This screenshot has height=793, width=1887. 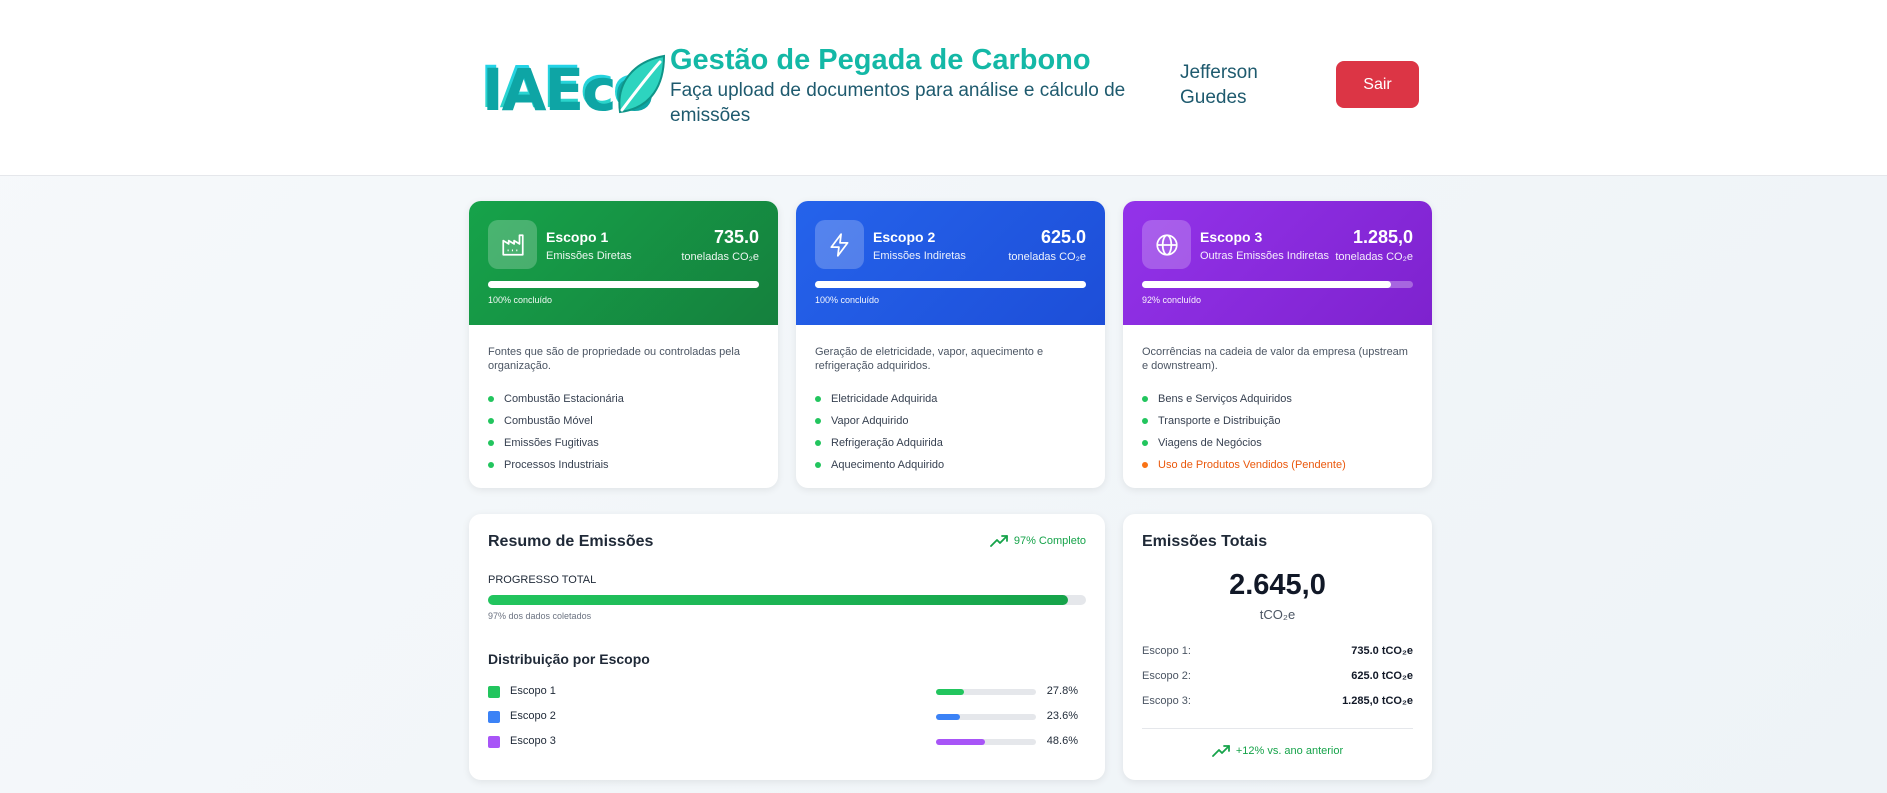 What do you see at coordinates (1382, 676) in the screenshot?
I see `scope-total-value: 625.0 tCO₂e` at bounding box center [1382, 676].